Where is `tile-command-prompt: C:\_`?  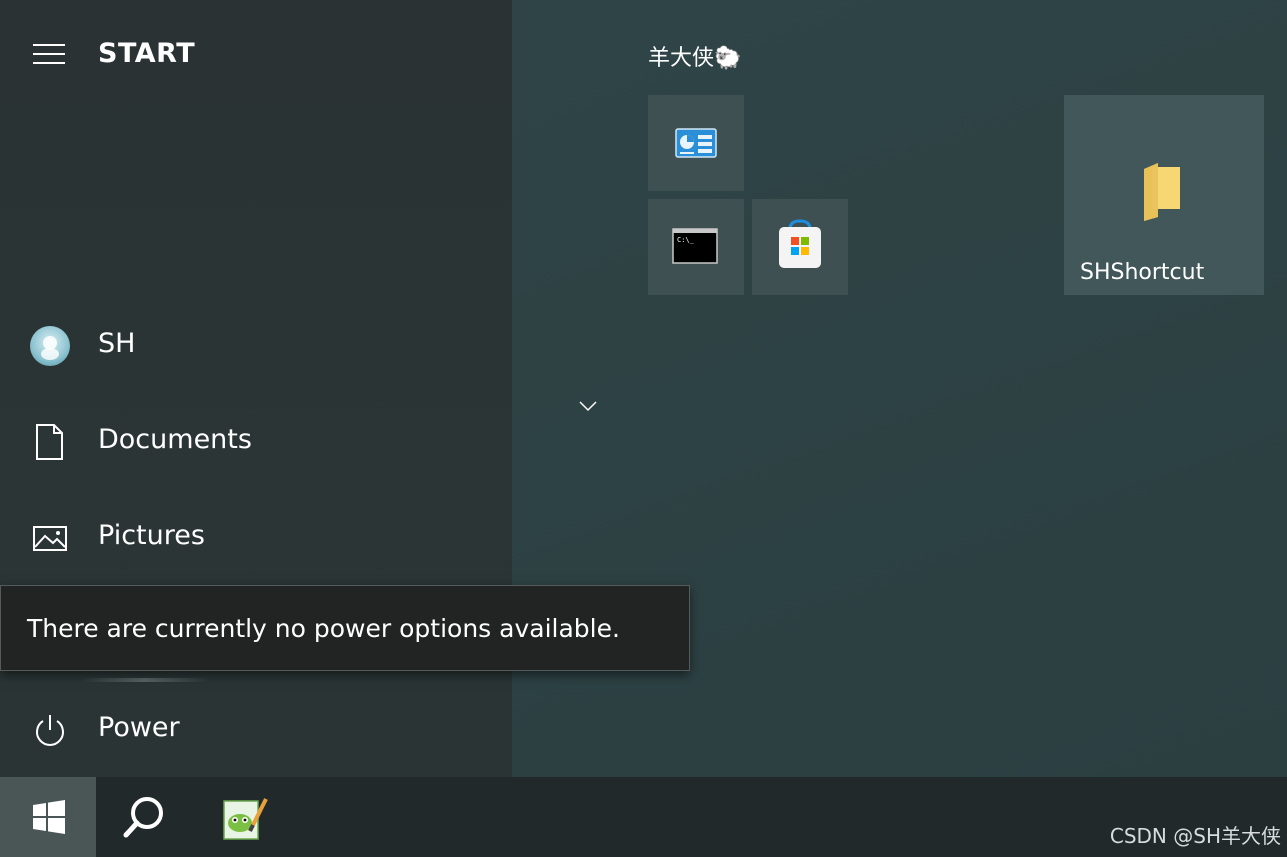 tile-command-prompt: C:\_ is located at coordinates (696, 247).